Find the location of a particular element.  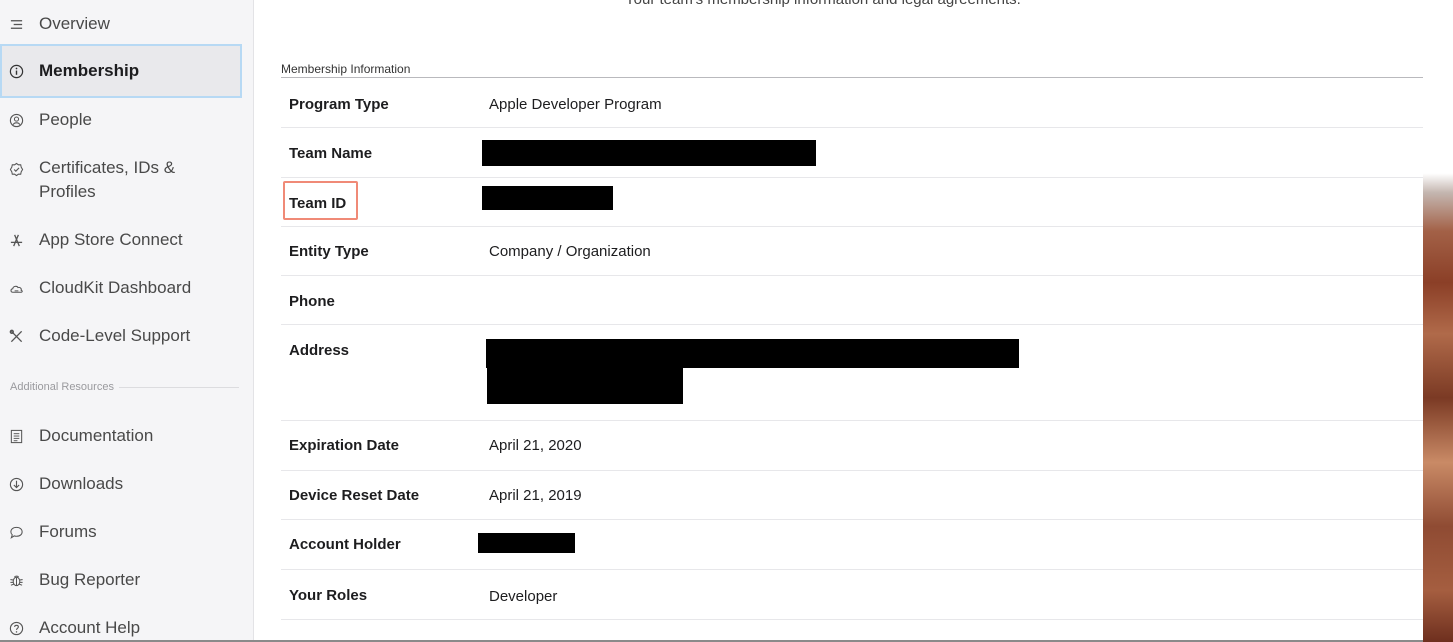

sidebar-item-membership: Membership is located at coordinates (121, 71).